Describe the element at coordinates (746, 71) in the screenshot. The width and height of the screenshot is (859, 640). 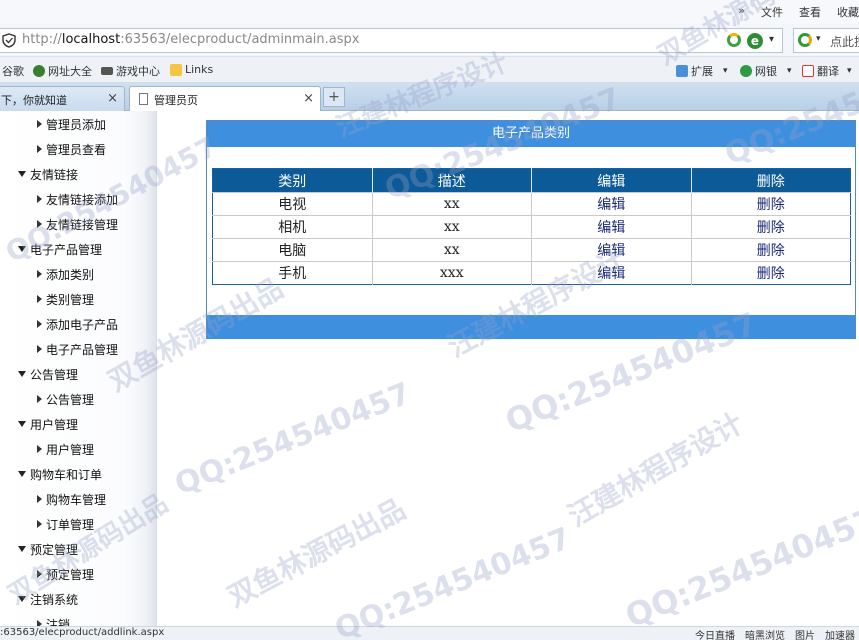
I see `bank-icon` at that location.